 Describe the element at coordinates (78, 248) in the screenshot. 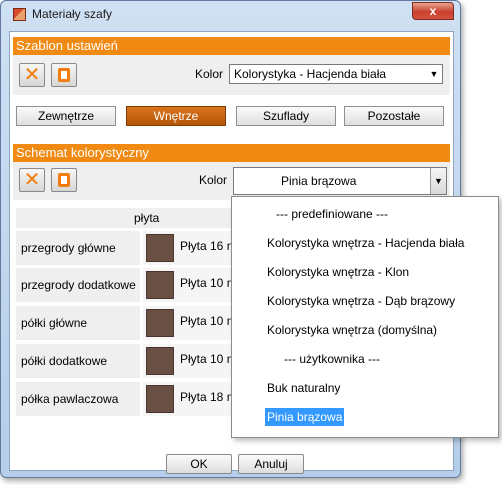

I see `row-label: przegrody główne` at that location.